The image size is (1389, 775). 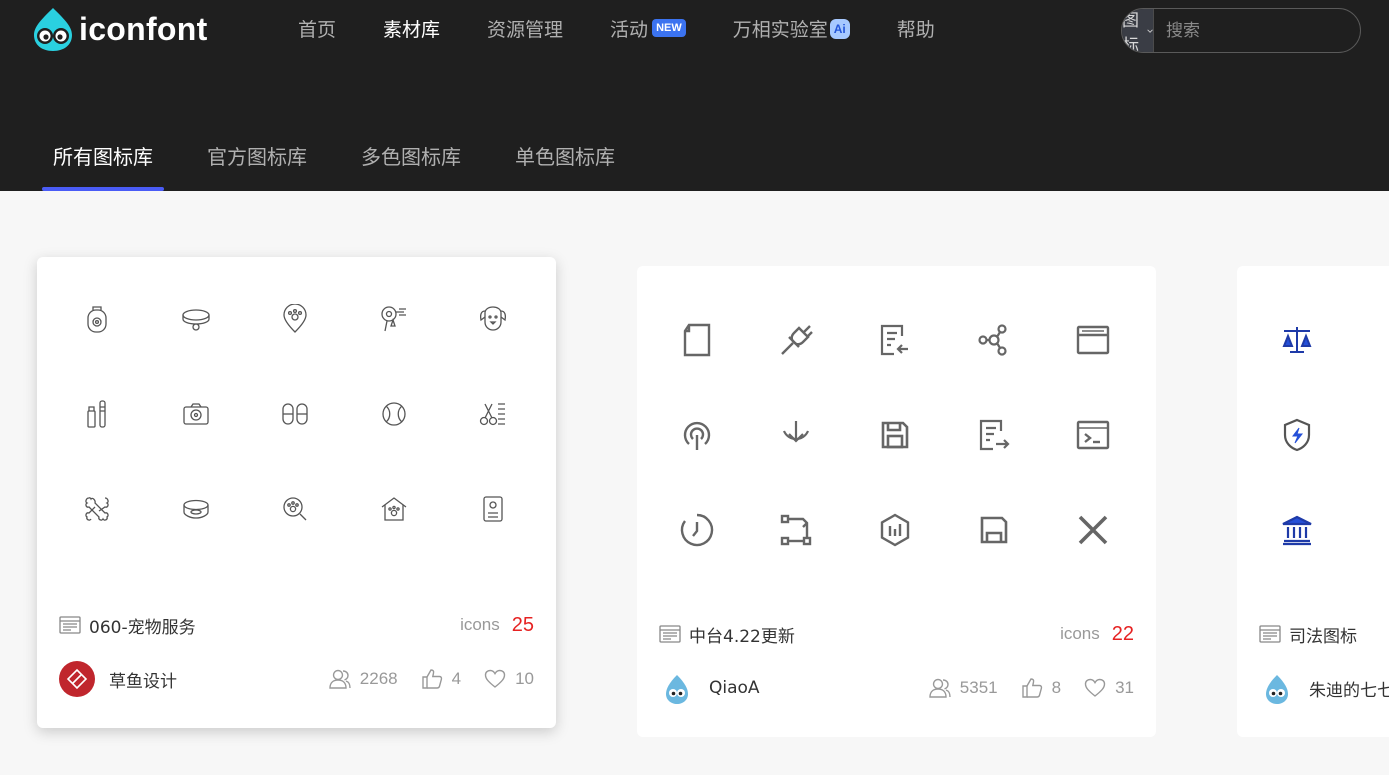 I want to click on scales-icon, so click(x=1297, y=340).